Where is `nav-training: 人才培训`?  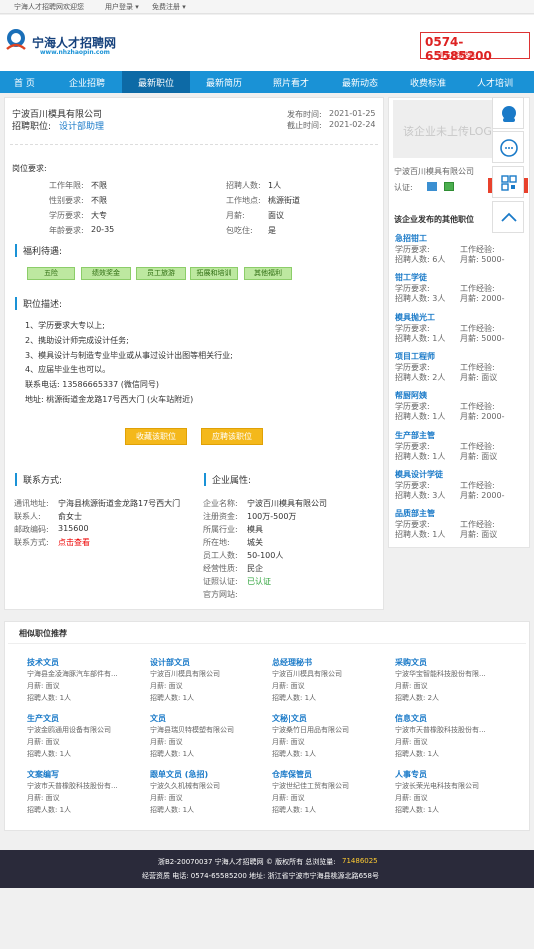 nav-training: 人才培训 is located at coordinates (495, 82).